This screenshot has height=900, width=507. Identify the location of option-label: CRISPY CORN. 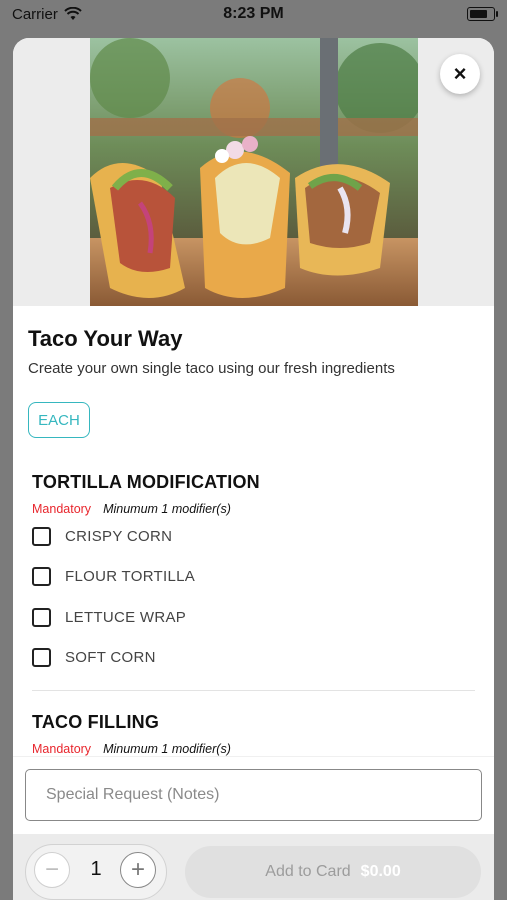
(119, 536).